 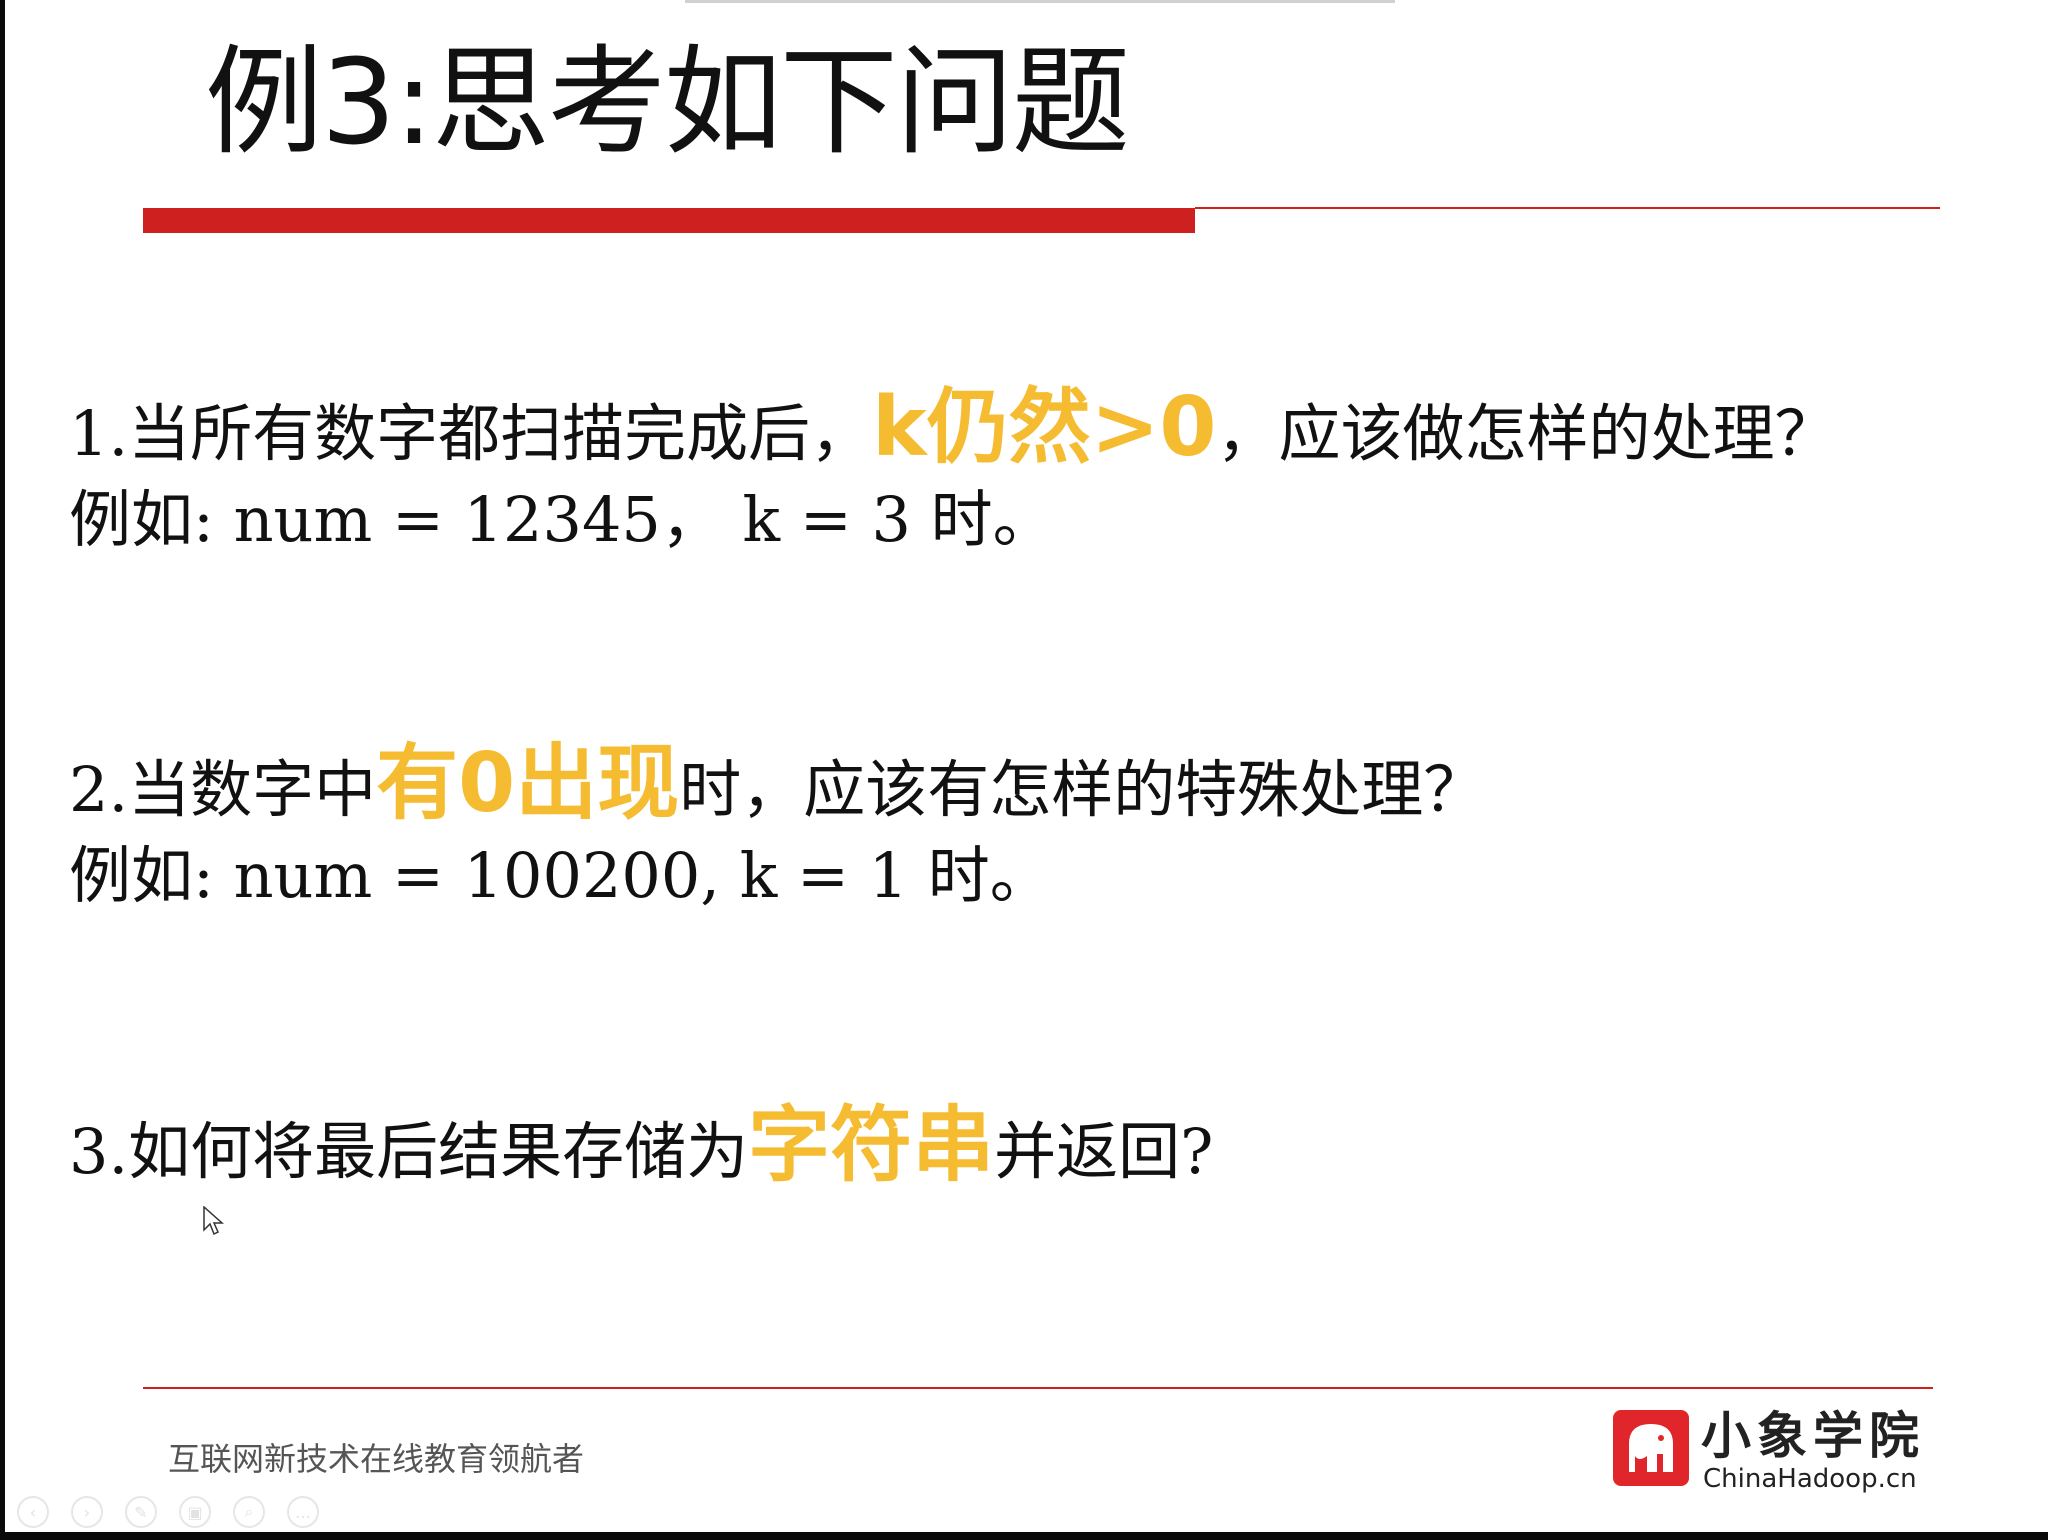 What do you see at coordinates (560, 875) in the screenshot?
I see `question-2-example: 例如: num = 100200, k = 1 时。` at bounding box center [560, 875].